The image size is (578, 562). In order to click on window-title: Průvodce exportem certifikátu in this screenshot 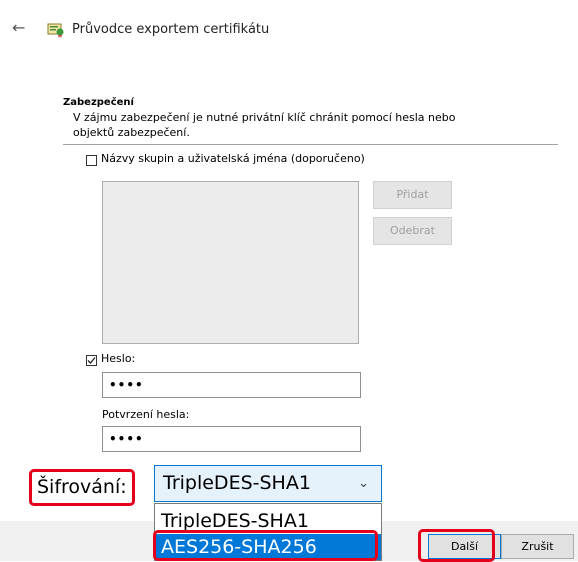, I will do `click(171, 29)`.